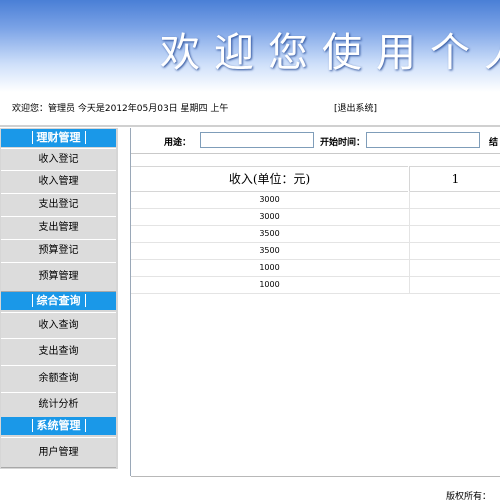  I want to click on purpose-input, so click(257, 140).